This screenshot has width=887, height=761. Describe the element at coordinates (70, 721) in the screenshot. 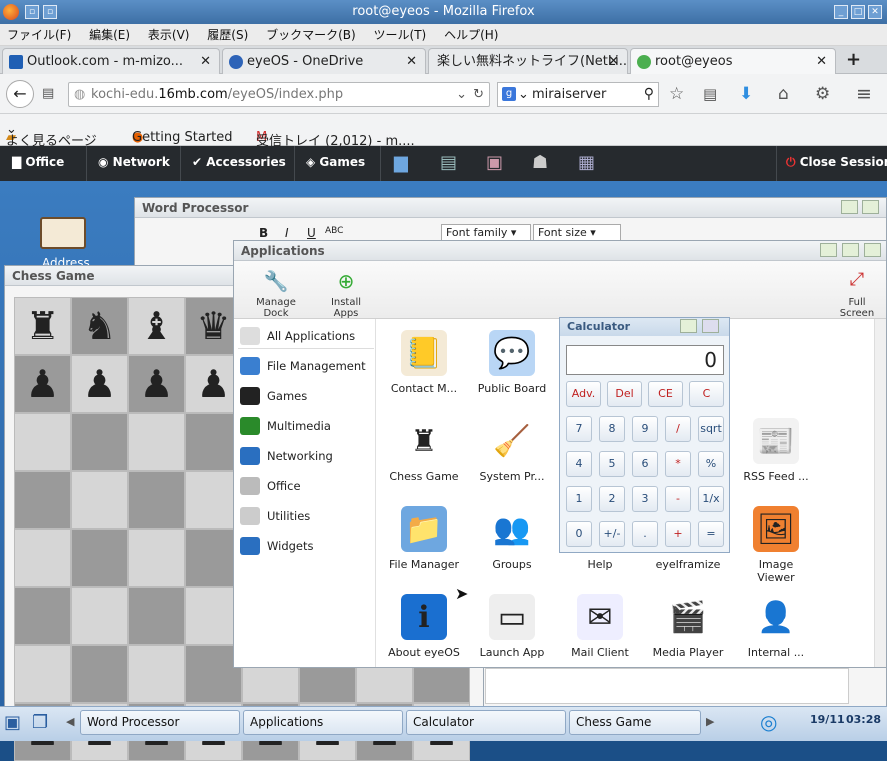

I see `scroll-left-icon: ◀` at that location.